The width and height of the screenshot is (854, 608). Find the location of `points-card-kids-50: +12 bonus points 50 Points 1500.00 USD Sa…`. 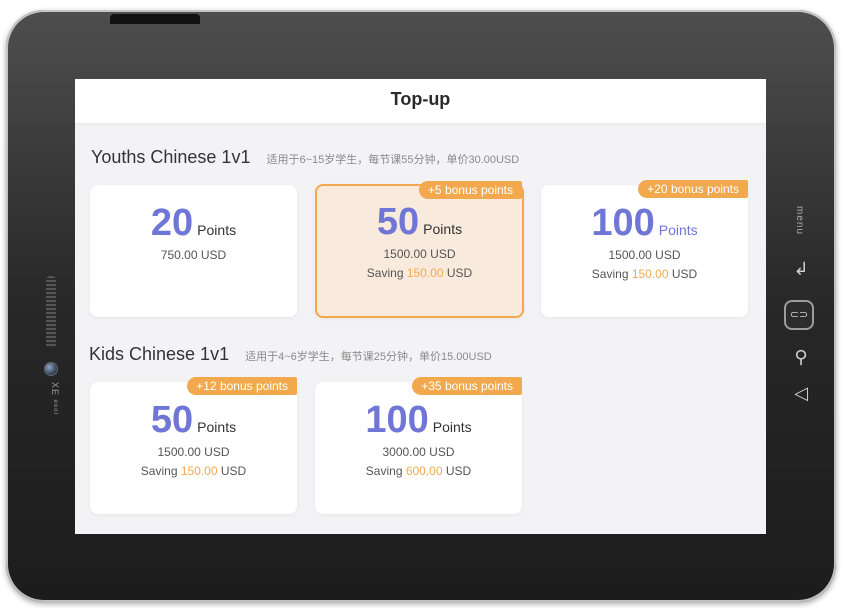

points-card-kids-50: +12 bonus points 50 Points 1500.00 USD Sa… is located at coordinates (193, 445).